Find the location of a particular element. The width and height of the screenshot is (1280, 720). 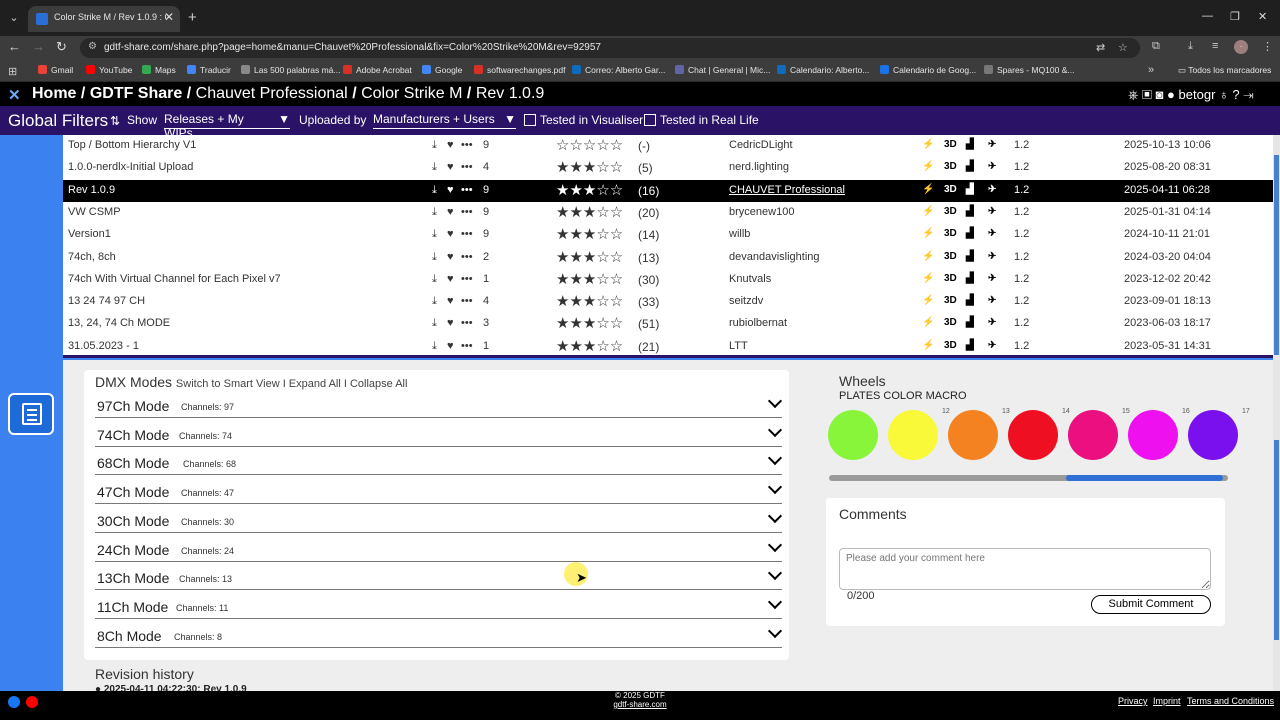

dmx-mode-row: 68Ch Mode Channels: 68 is located at coordinates (439, 462).